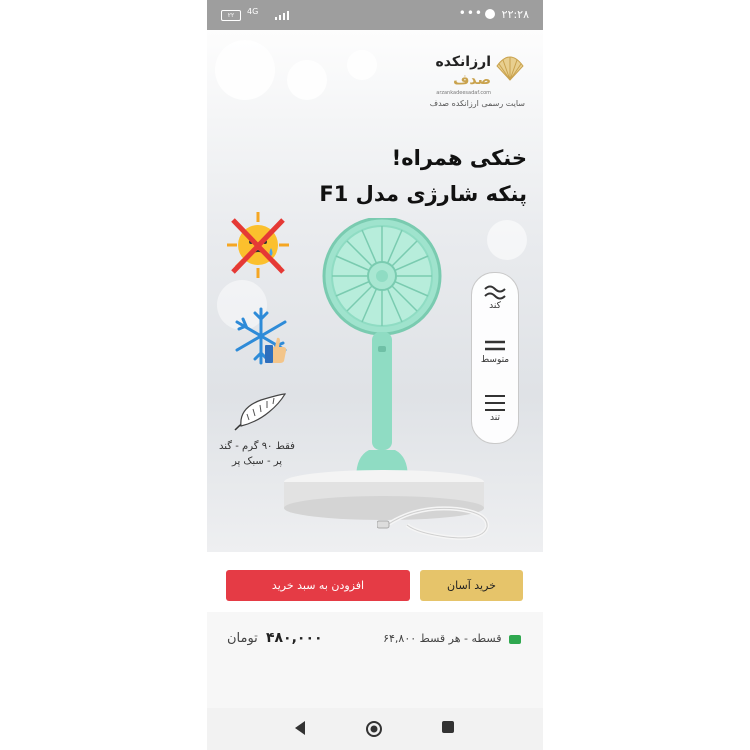 Image resolution: width=750 pixels, height=750 pixels. I want to click on brand-tagline: سایت رسمی ارزانکده صدف, so click(477, 103).